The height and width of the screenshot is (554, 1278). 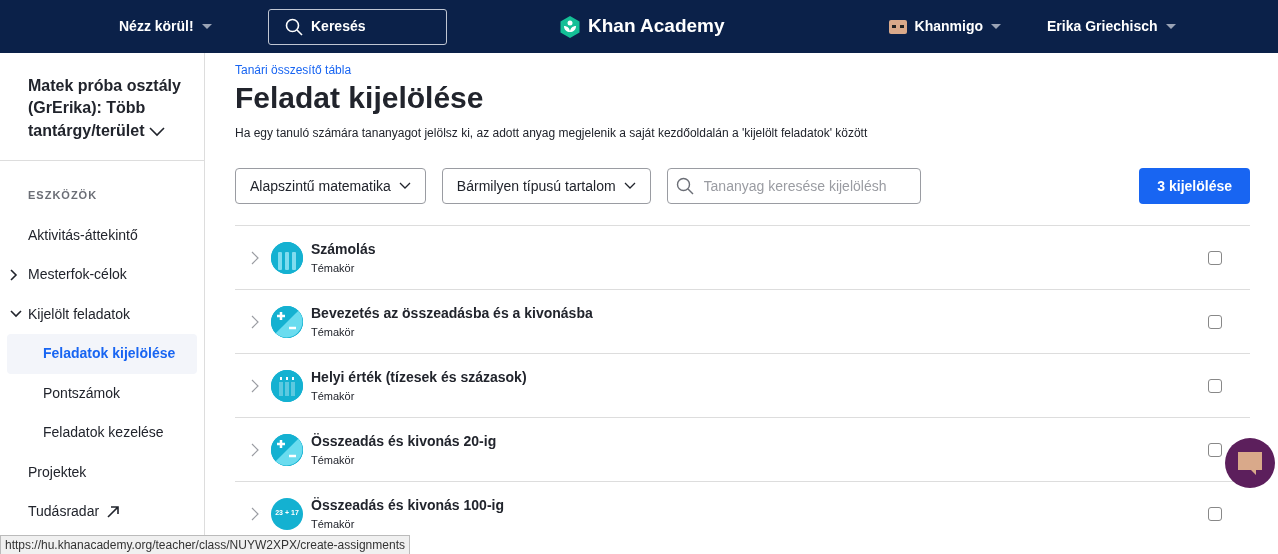 I want to click on sidebar-item: Projektek, so click(x=102, y=472).